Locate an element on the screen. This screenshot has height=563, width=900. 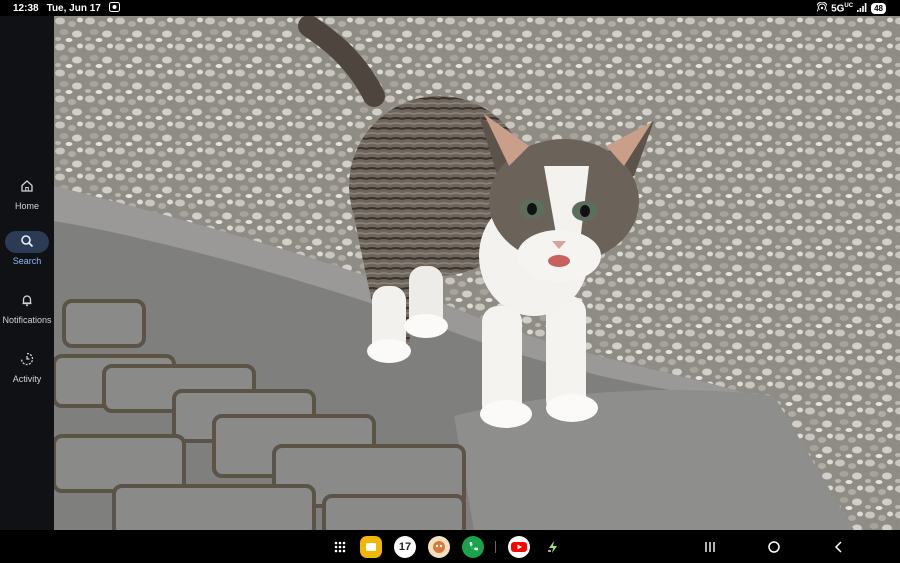
nav-item-activity: Activity is located at coordinates (27, 366).